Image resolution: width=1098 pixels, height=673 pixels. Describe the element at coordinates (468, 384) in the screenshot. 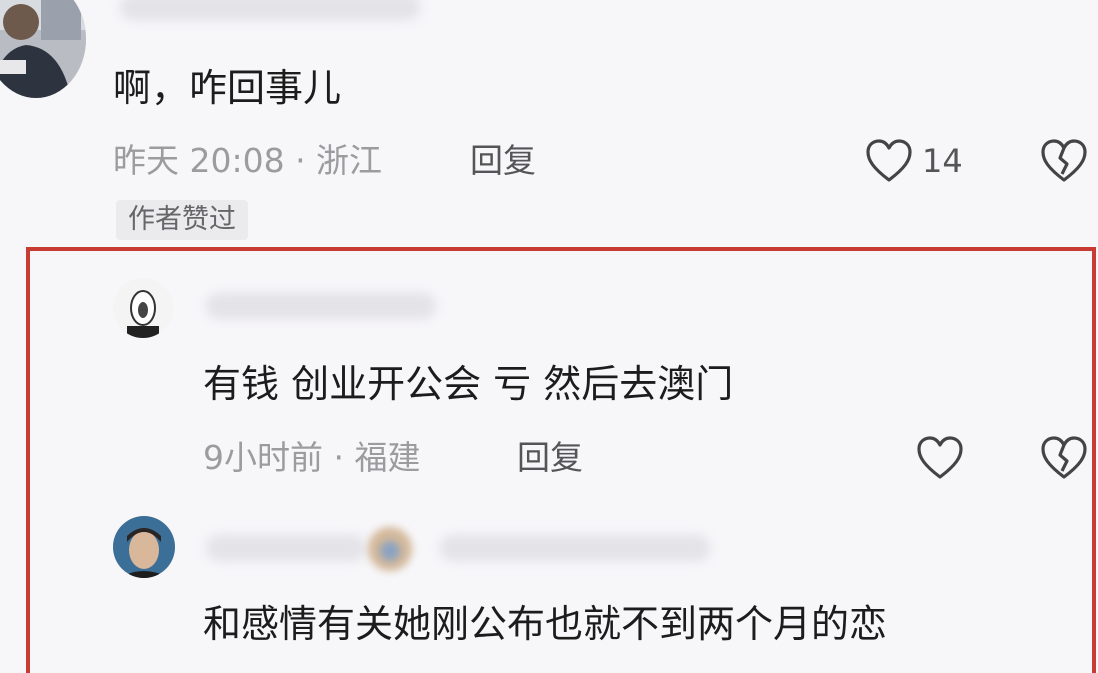

I see `comment-text: 有钱 创业开公会 亏 然后去澳门` at that location.